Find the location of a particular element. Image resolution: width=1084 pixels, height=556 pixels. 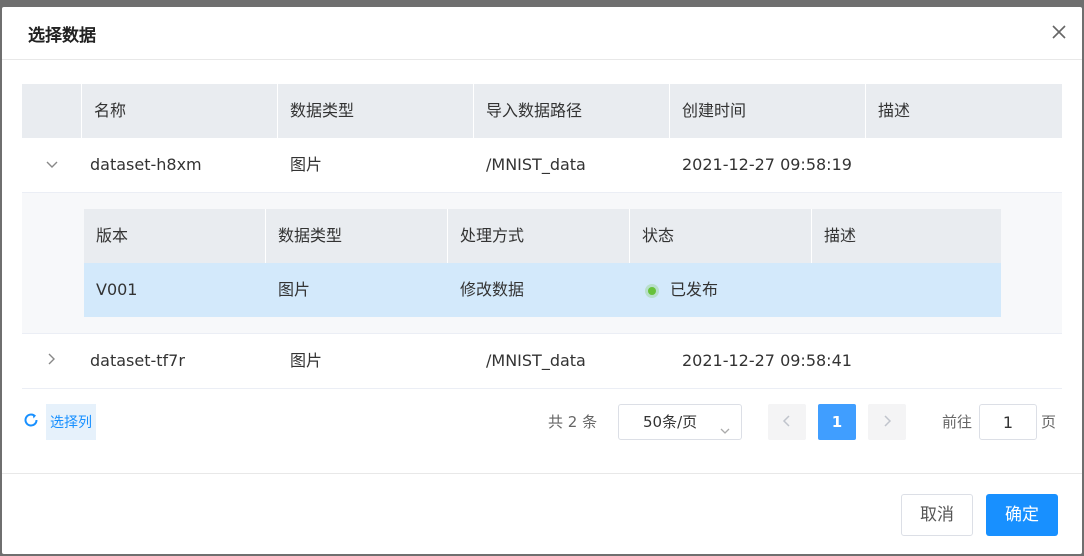

chevron-left-icon is located at coordinates (787, 422).